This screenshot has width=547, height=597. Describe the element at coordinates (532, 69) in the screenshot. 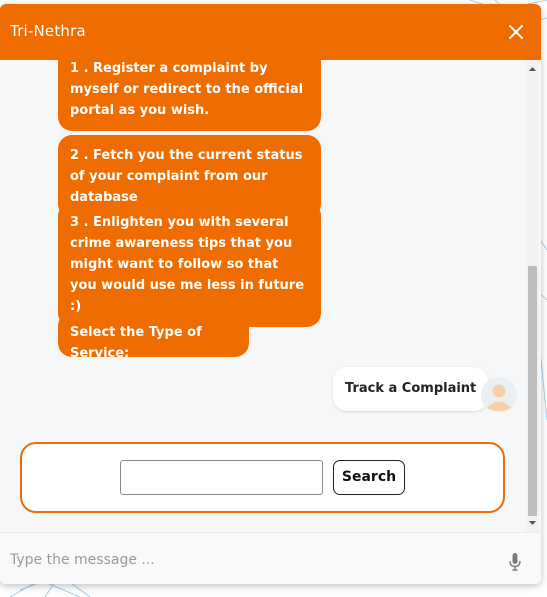

I see `scroll-up-arrow-icon` at that location.